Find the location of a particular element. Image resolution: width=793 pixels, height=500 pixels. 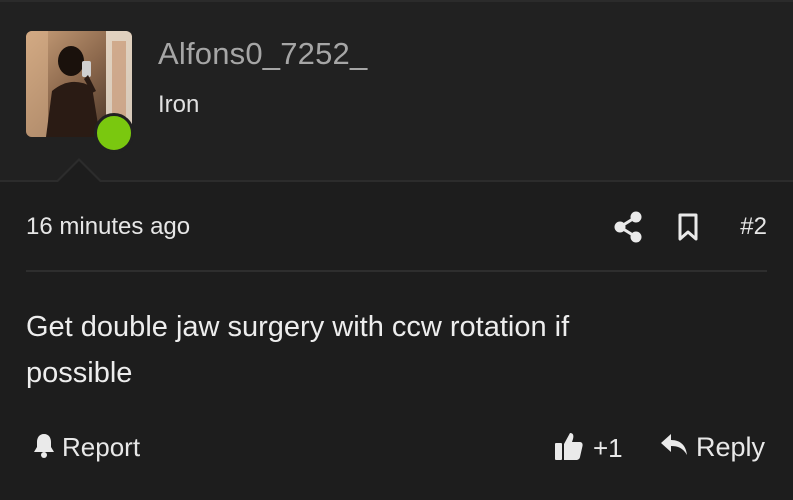

report-button: Report is located at coordinates (86, 447).